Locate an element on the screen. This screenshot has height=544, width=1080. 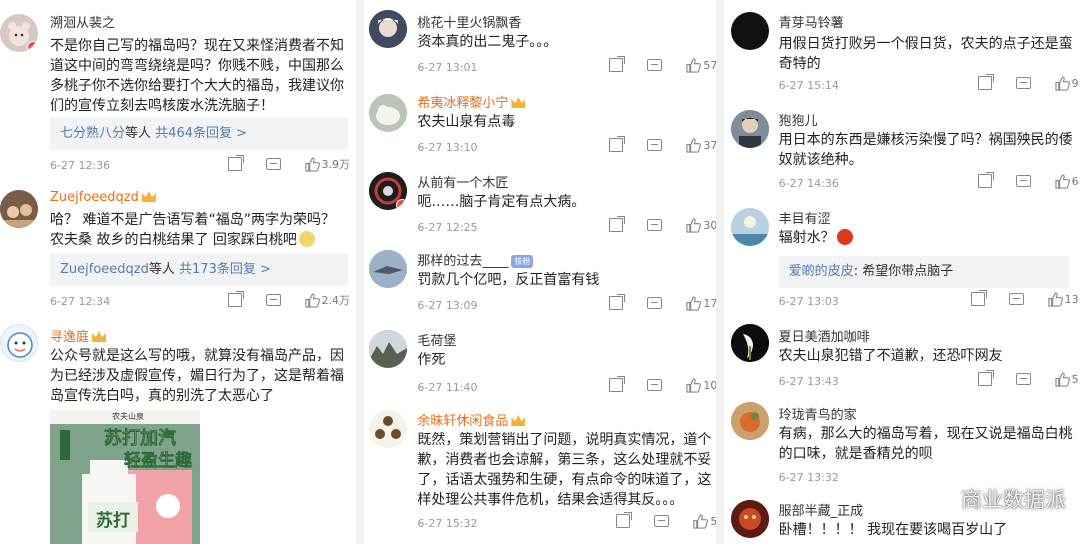
username: 希夷冰释黎小宁 is located at coordinates (471, 101).